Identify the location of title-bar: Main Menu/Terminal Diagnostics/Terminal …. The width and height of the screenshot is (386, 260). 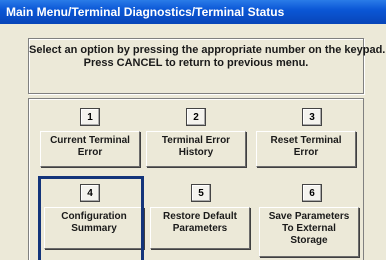
(193, 12).